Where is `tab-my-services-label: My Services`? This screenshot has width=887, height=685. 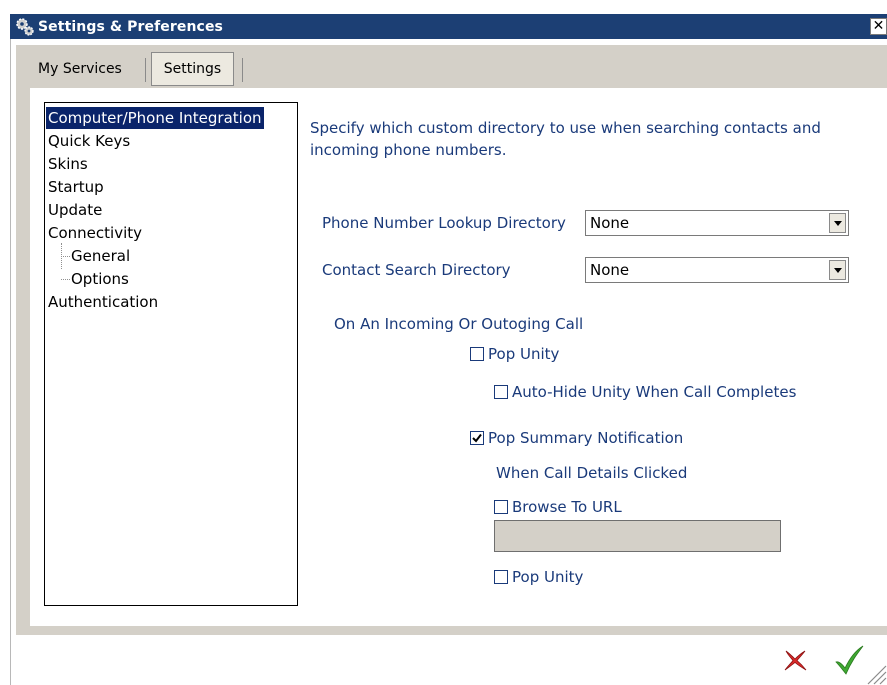
tab-my-services-label: My Services is located at coordinates (80, 69).